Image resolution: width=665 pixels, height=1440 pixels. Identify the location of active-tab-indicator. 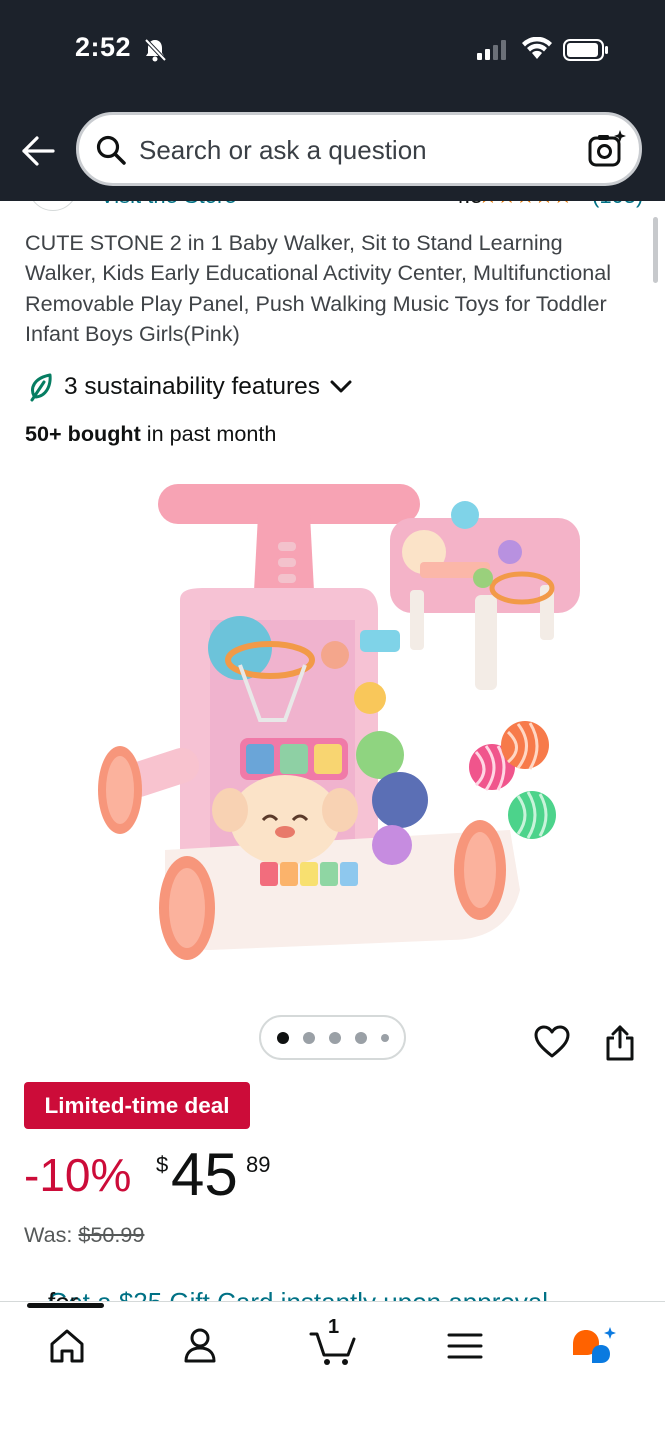
(65, 1305).